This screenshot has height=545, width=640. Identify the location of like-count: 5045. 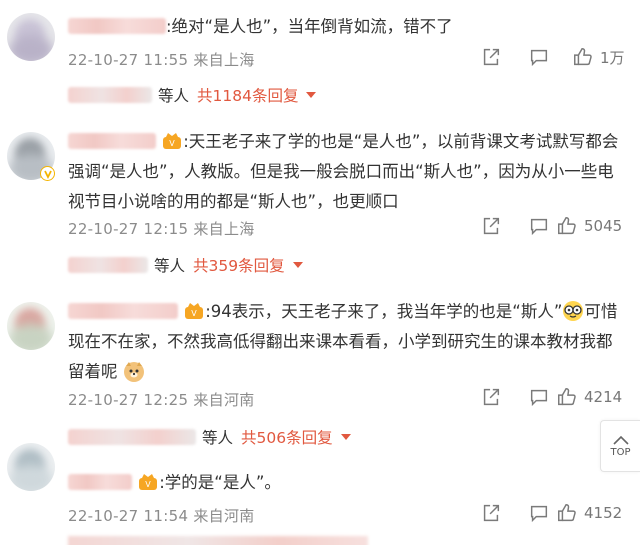
(603, 226).